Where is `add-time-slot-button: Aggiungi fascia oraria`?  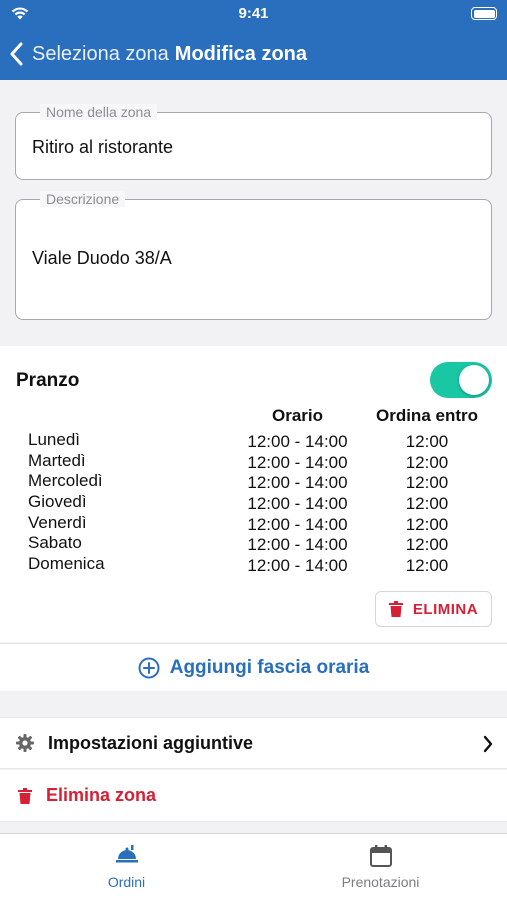 add-time-slot-button: Aggiungi fascia oraria is located at coordinates (253, 667).